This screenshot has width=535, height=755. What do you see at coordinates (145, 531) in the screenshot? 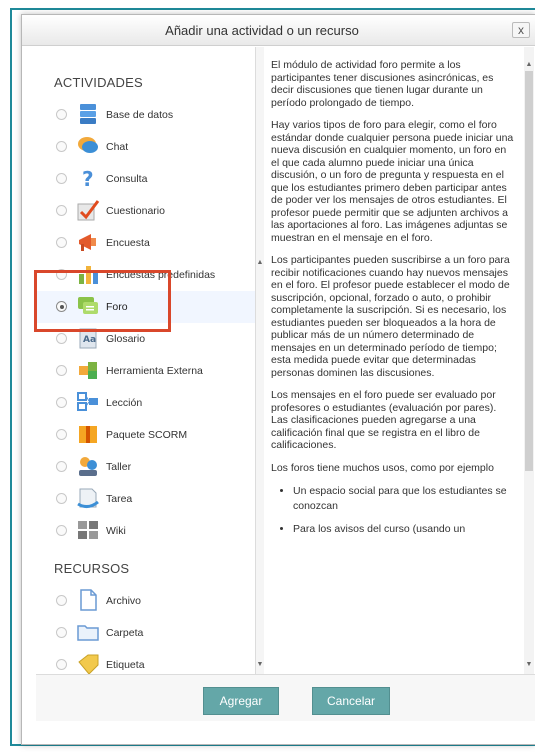
I see `option-wiki: Wiki` at bounding box center [145, 531].